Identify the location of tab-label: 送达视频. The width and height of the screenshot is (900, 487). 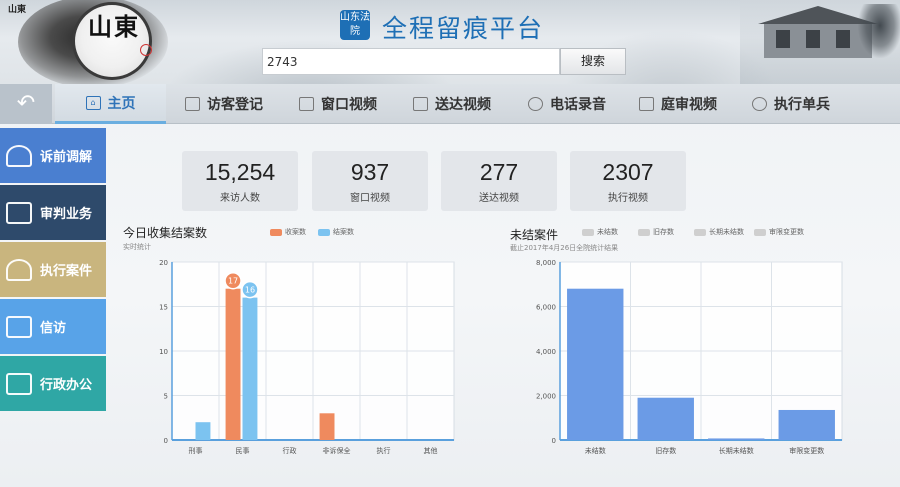
(463, 105).